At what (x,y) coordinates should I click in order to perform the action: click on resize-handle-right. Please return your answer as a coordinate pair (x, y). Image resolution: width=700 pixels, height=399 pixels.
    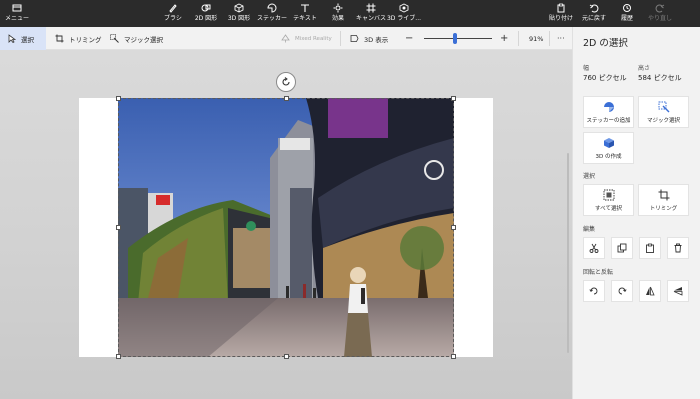
    Looking at the image, I should click on (453, 227).